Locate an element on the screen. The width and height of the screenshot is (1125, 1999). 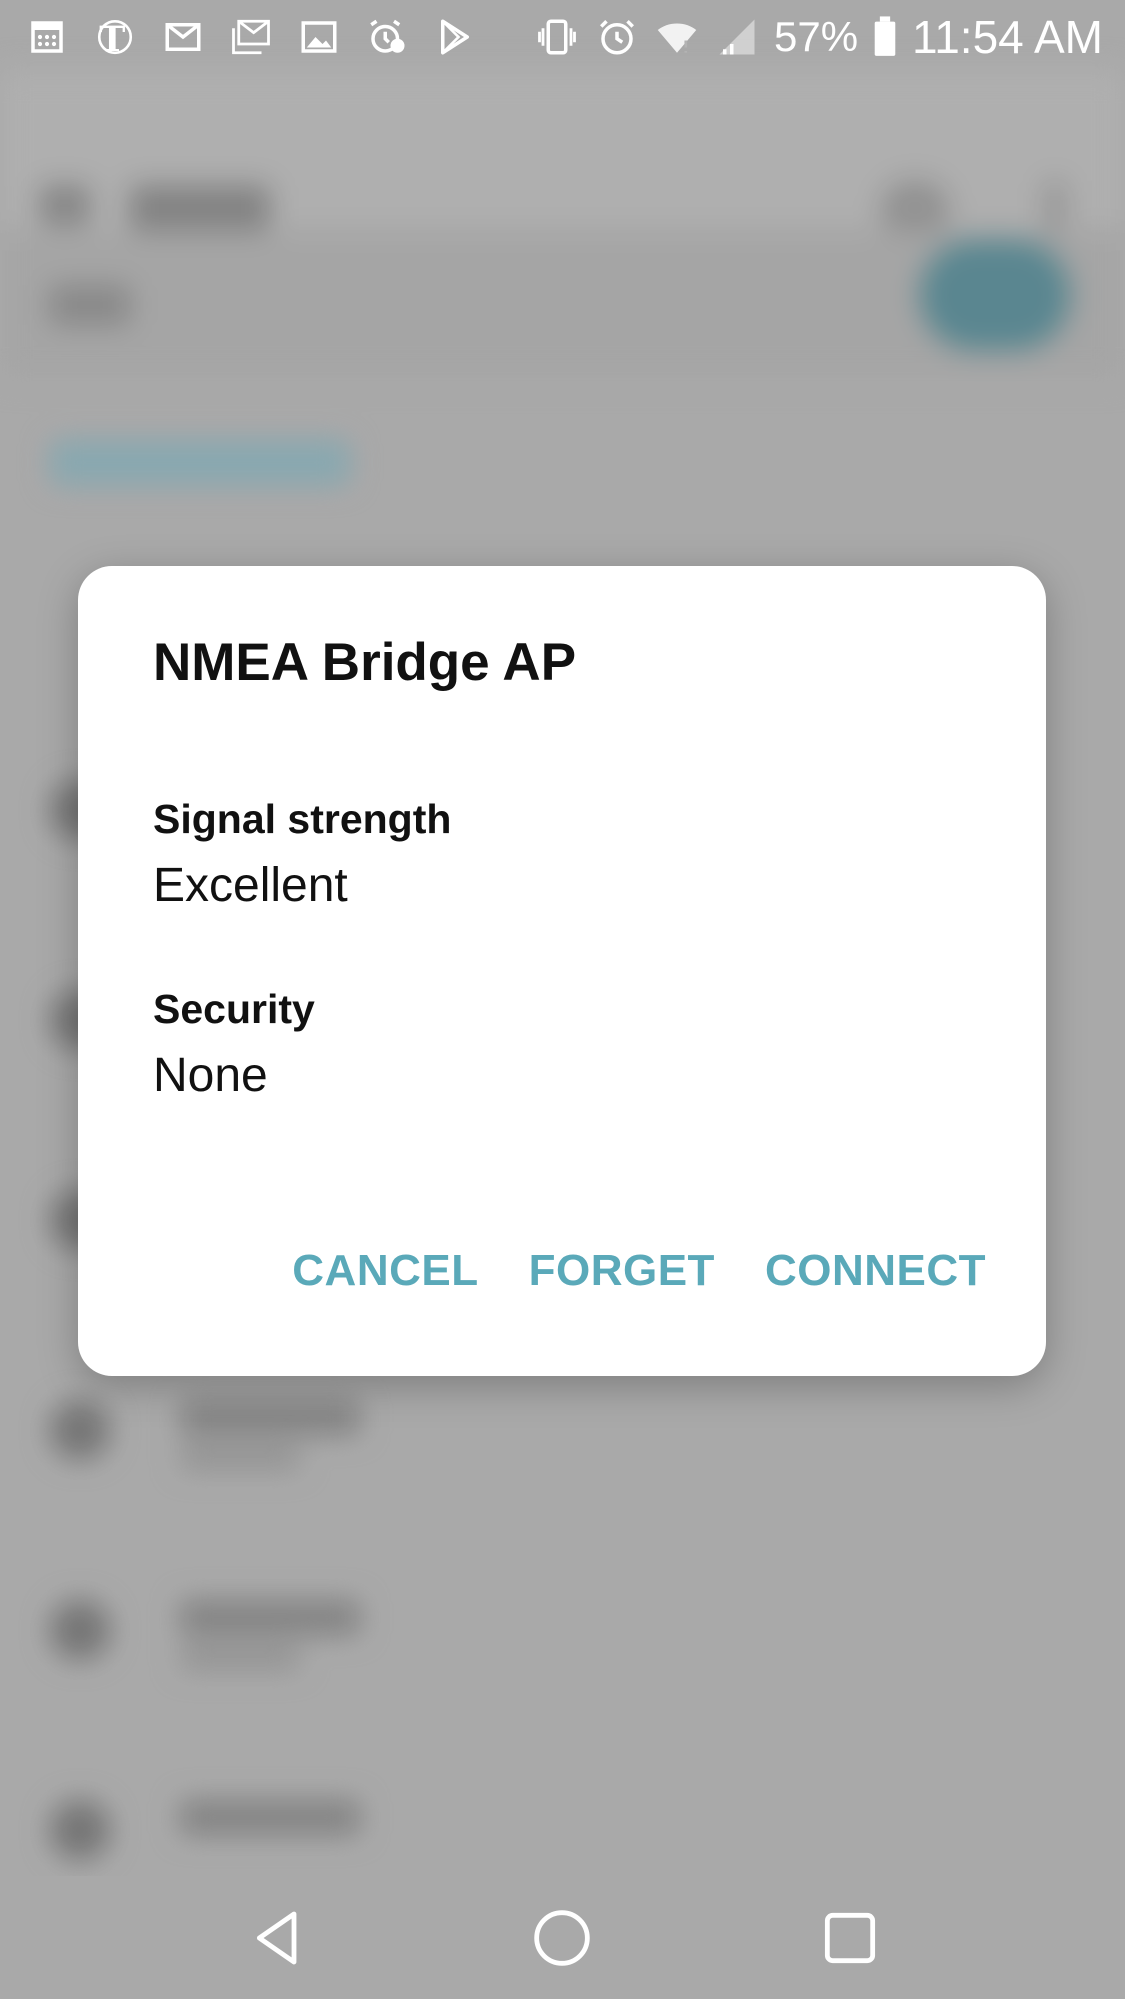
back-icon is located at coordinates (276, 1938).